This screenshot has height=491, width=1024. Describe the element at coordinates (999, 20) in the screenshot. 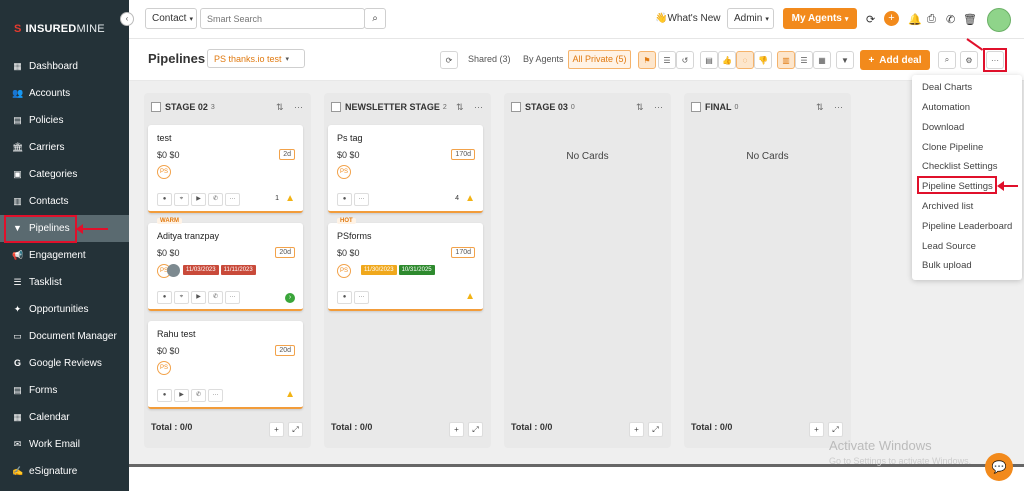

I see `user-avatar` at that location.